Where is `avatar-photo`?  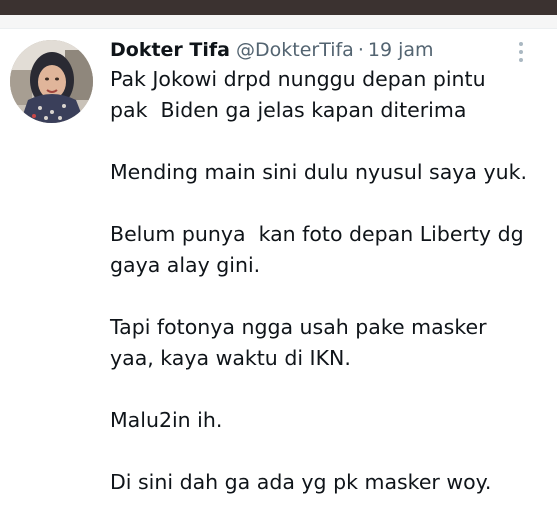
avatar-photo is located at coordinates (51, 81).